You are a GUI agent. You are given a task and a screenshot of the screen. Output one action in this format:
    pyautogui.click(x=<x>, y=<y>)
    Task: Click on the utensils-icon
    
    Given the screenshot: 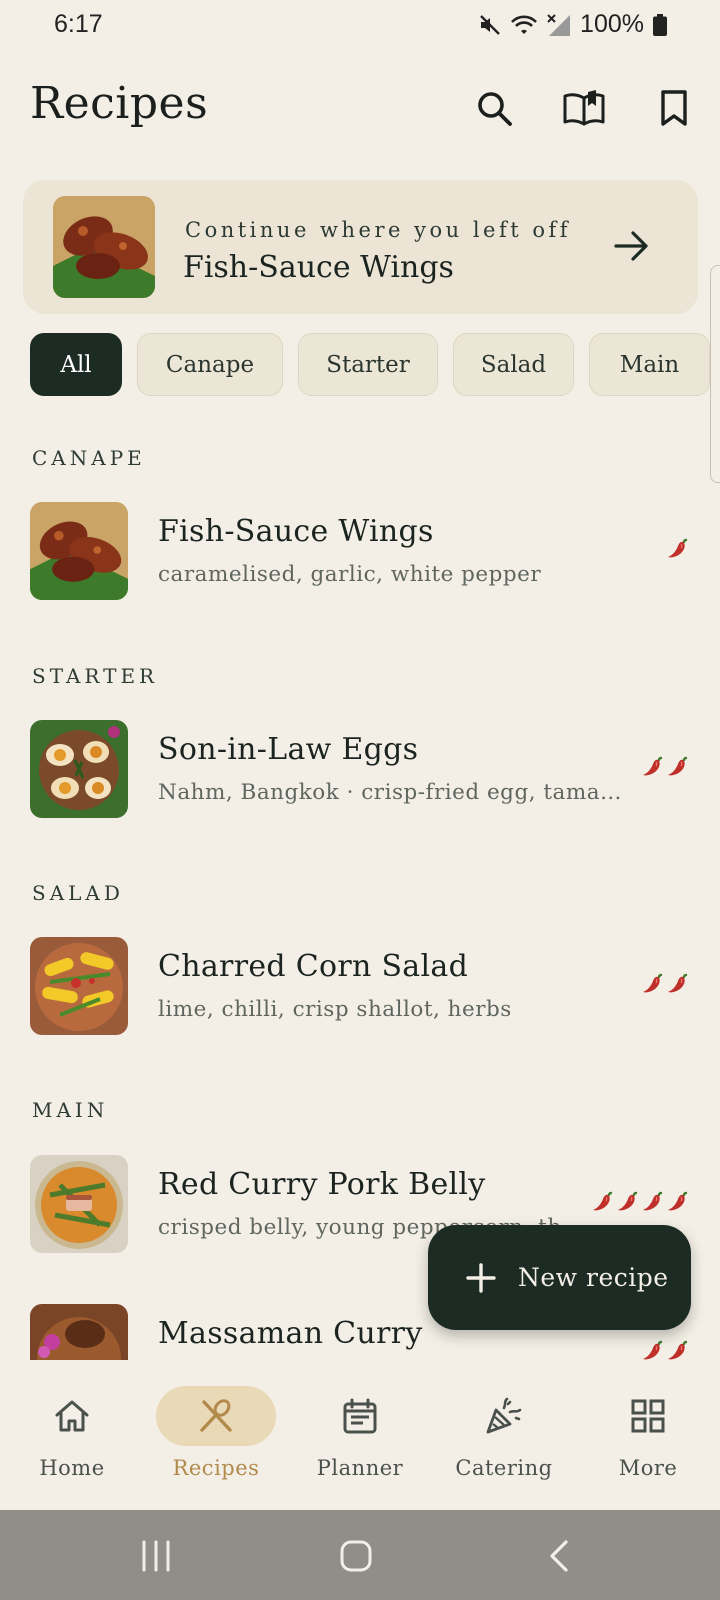 What is the action you would take?
    pyautogui.click(x=216, y=1415)
    